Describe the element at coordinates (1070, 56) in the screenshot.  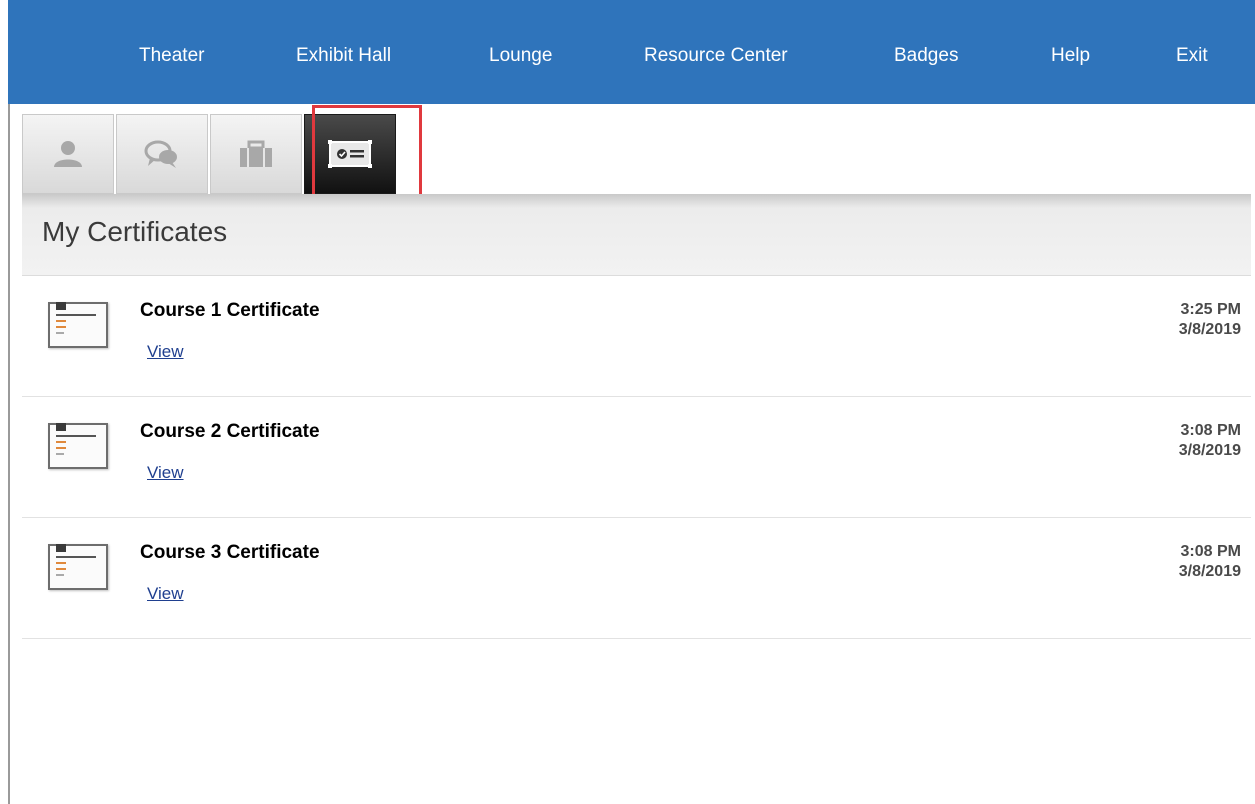
I see `nav-help: Help` at that location.